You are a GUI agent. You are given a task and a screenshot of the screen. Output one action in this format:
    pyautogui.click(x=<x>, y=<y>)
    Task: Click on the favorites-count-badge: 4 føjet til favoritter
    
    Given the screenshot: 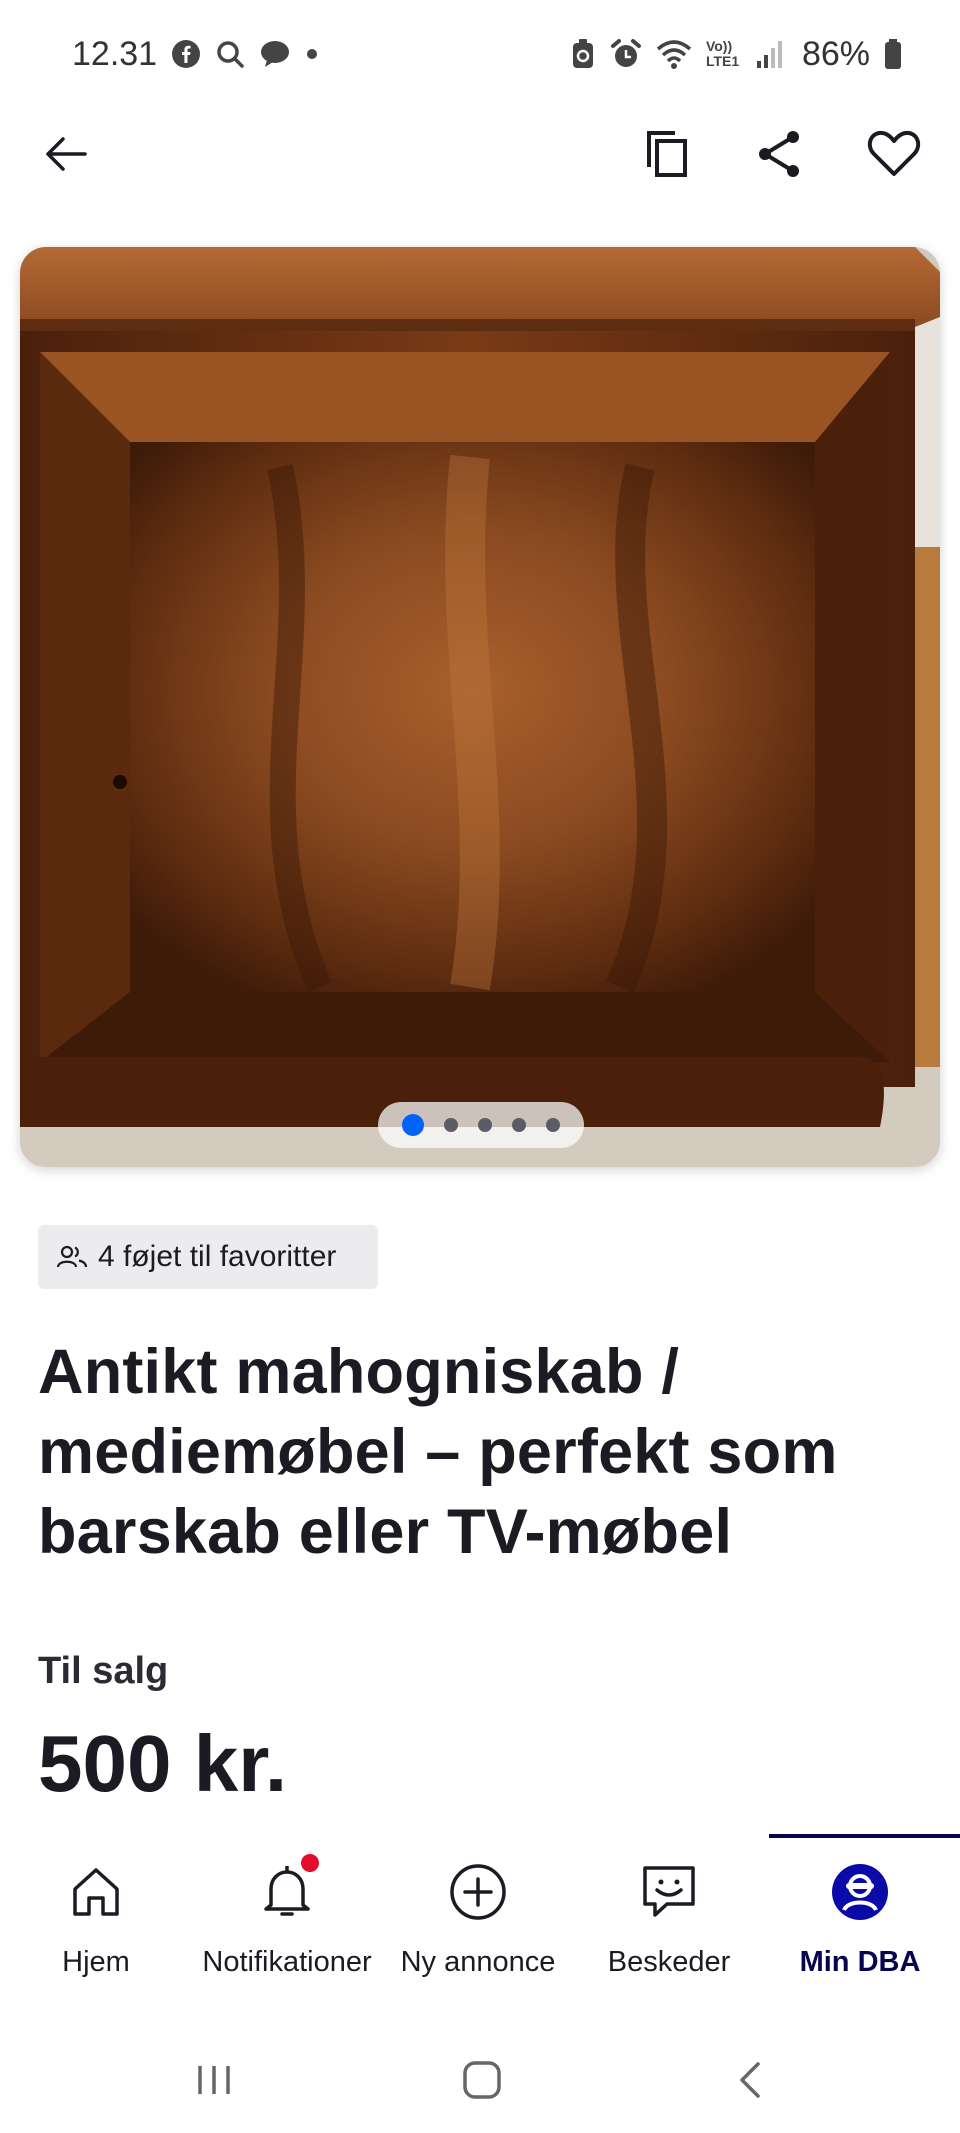 What is the action you would take?
    pyautogui.click(x=208, y=1257)
    